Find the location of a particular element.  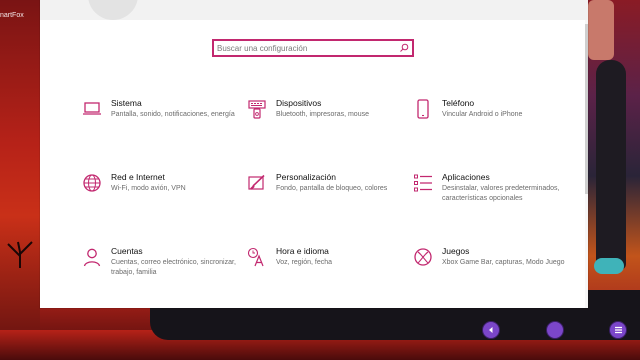

settings-tile-hora-idioma: Hora e idioma Voz, región, fecha is located at coordinates (321, 268).